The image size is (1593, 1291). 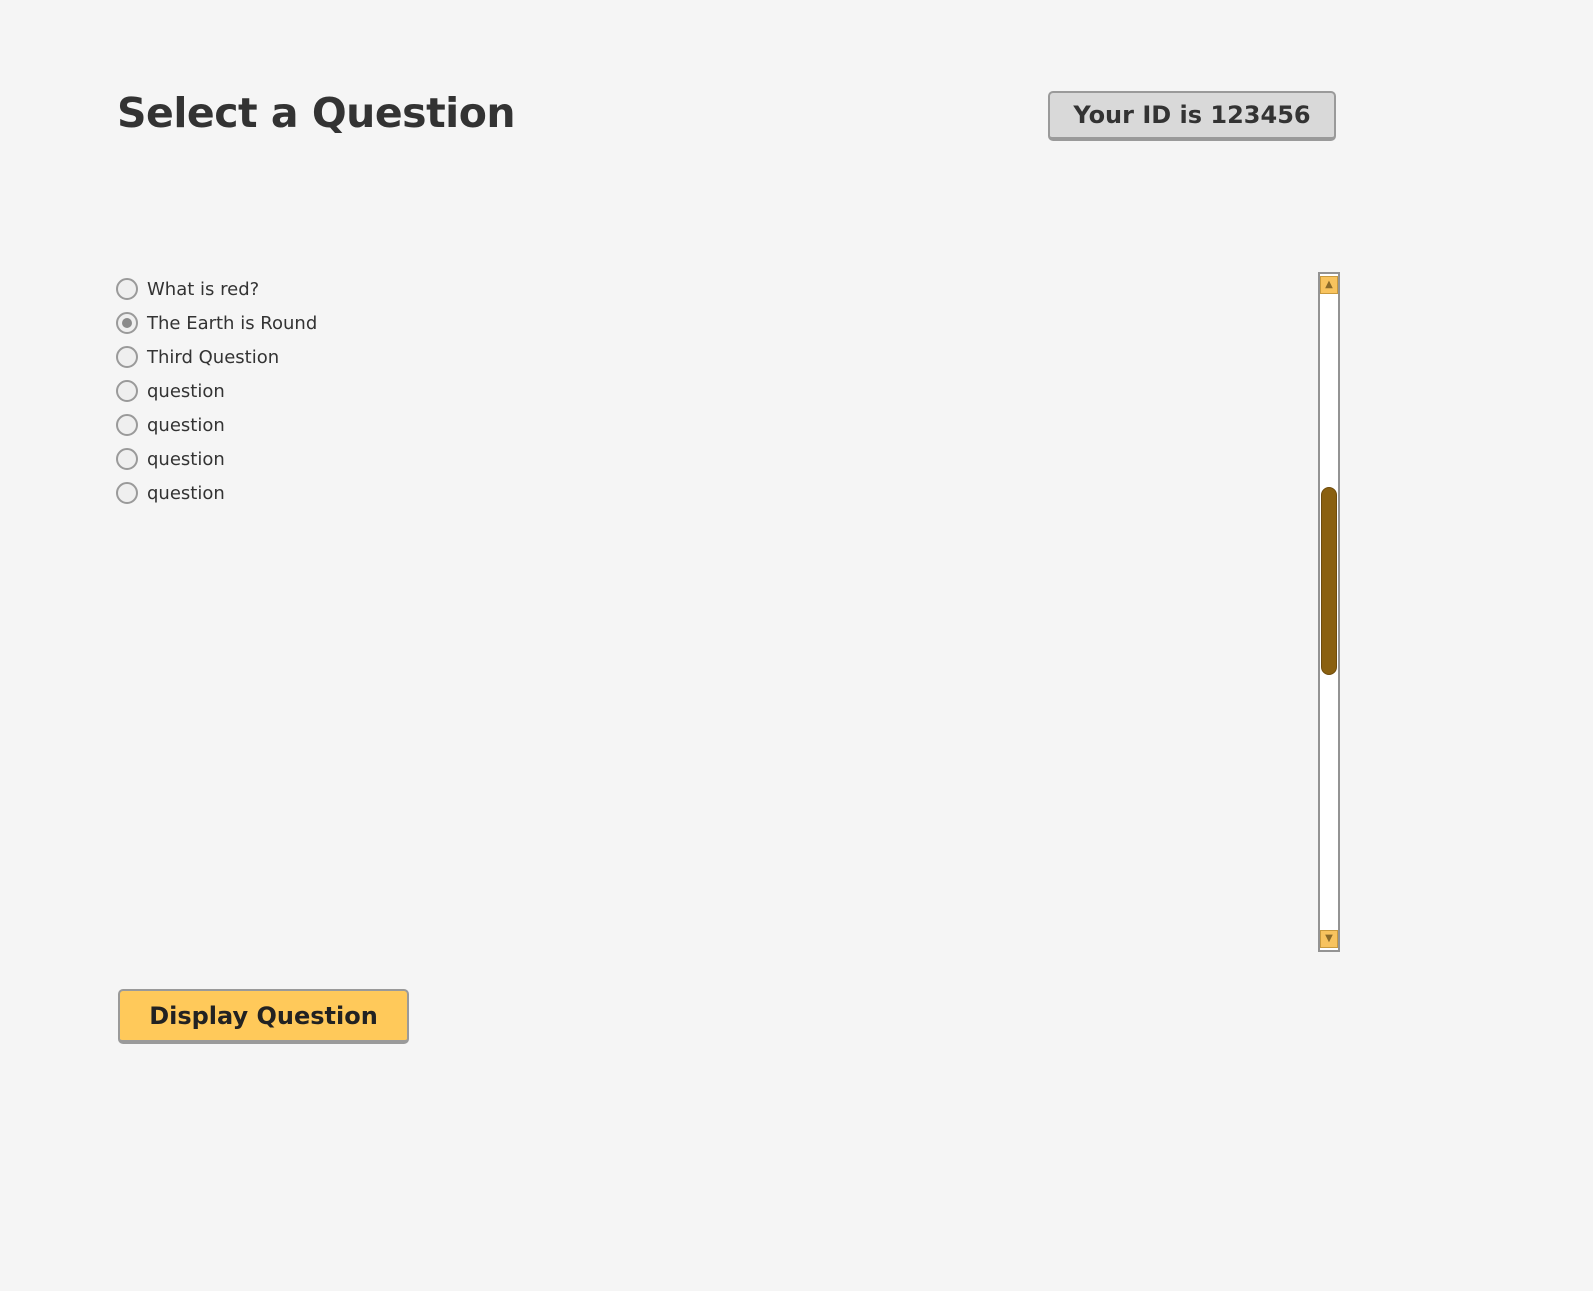 What do you see at coordinates (711, 357) in the screenshot?
I see `question-option-3: Third Question` at bounding box center [711, 357].